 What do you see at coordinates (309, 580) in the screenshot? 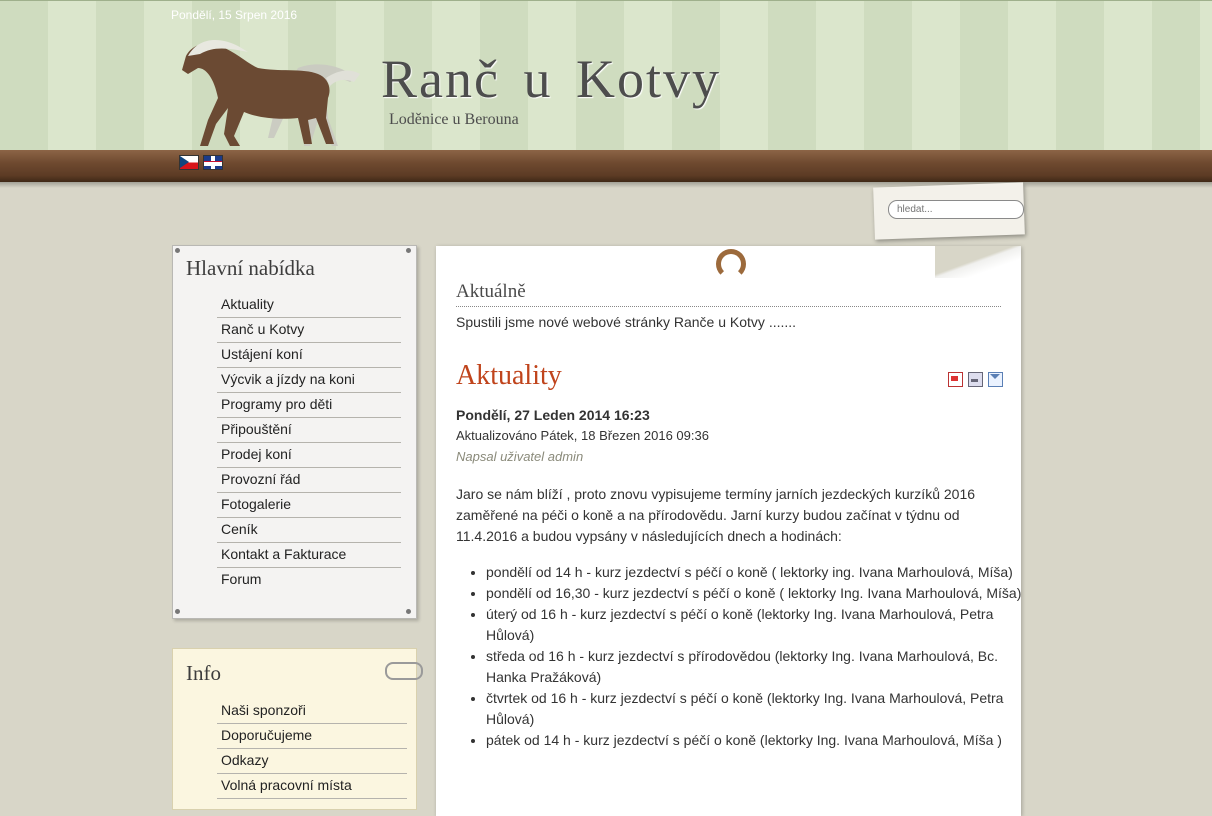
I see `menu-item-forum: Forum` at bounding box center [309, 580].